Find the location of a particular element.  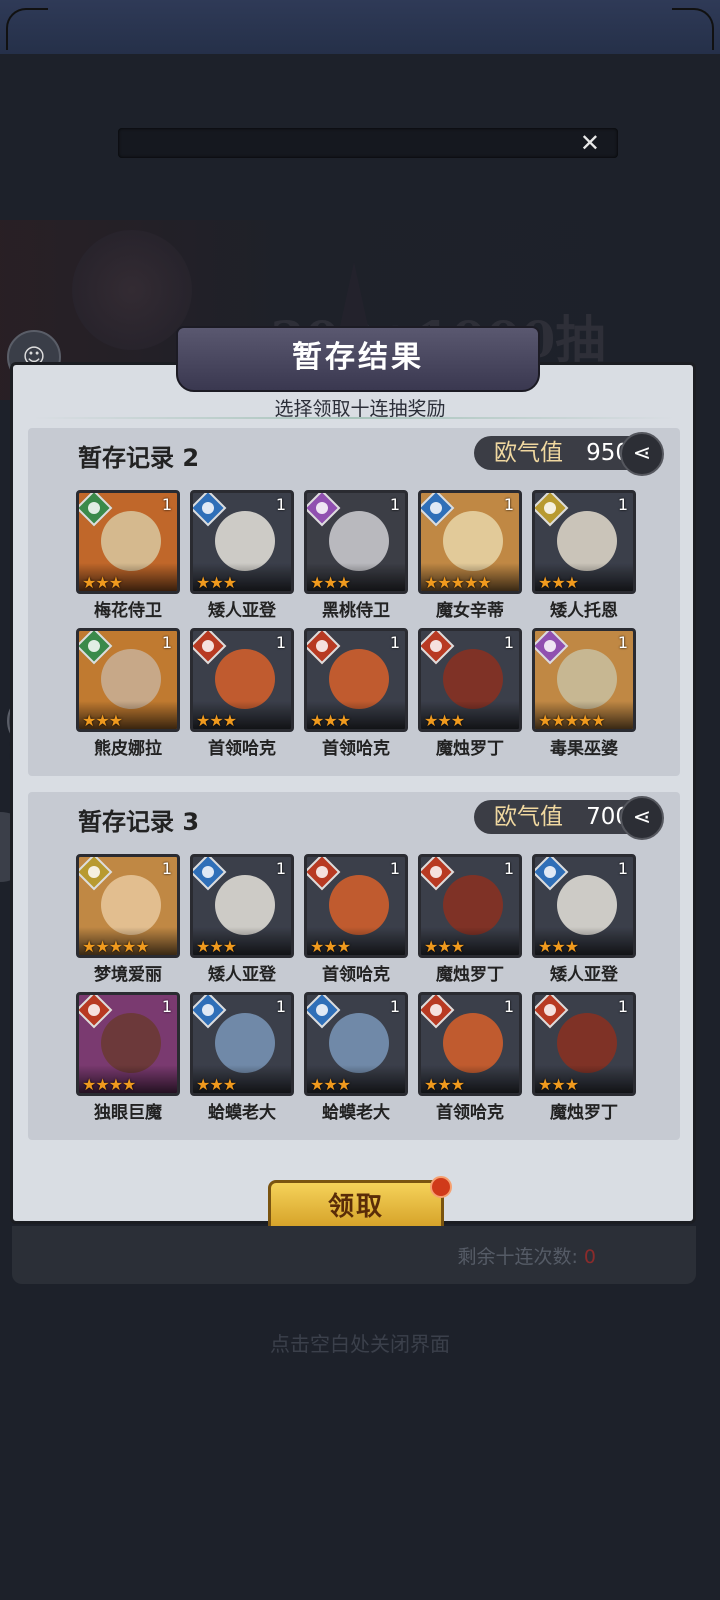

panel-header: 暂存结果 is located at coordinates (358, 359).